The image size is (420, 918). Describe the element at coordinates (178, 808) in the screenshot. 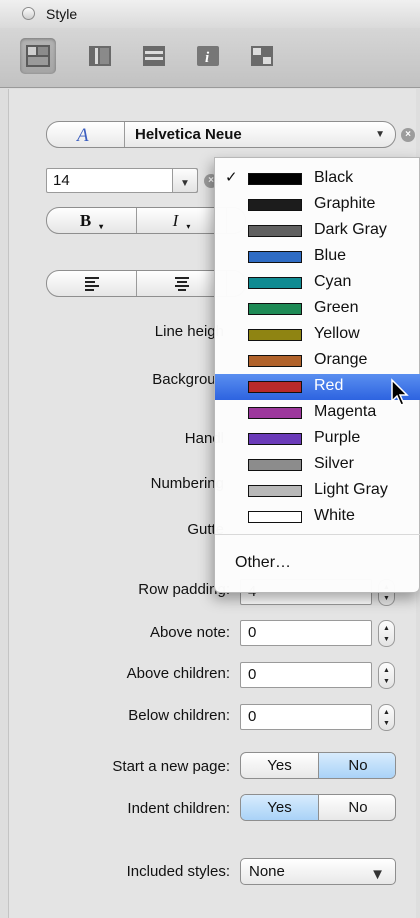

I see `indent-children-label: Indent children:` at that location.